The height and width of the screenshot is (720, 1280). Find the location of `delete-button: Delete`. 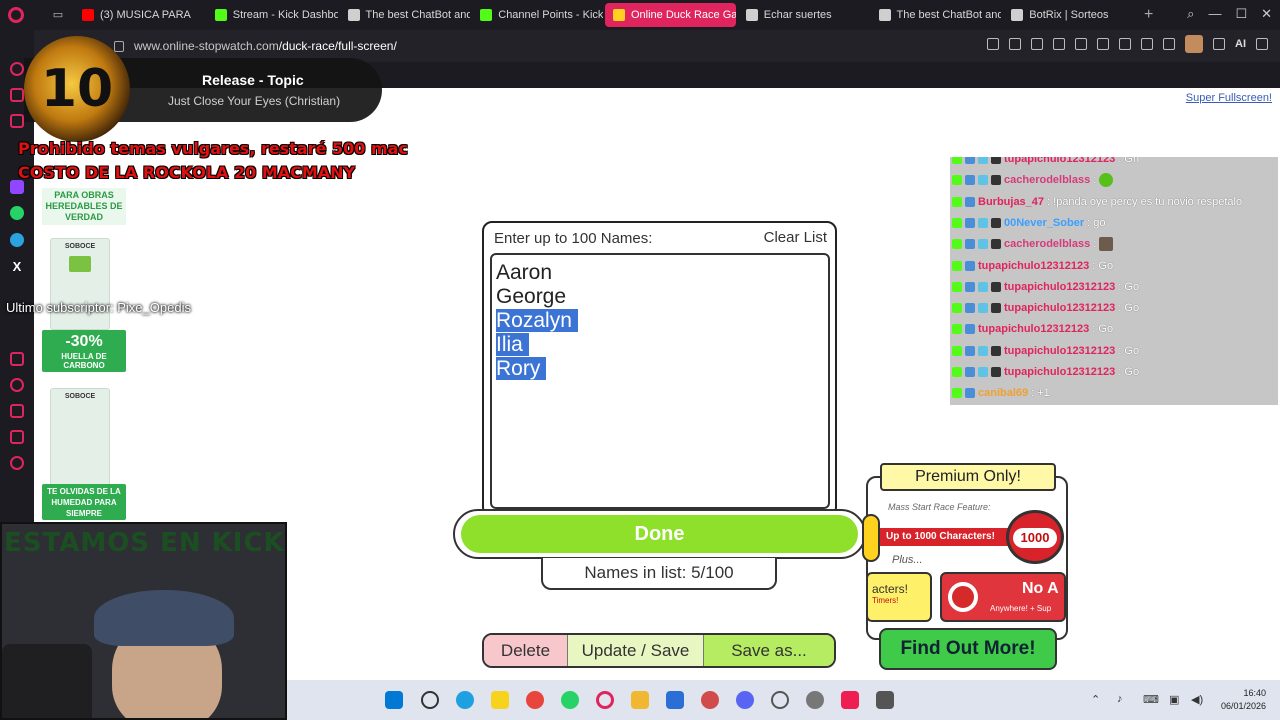

delete-button: Delete is located at coordinates (526, 650).